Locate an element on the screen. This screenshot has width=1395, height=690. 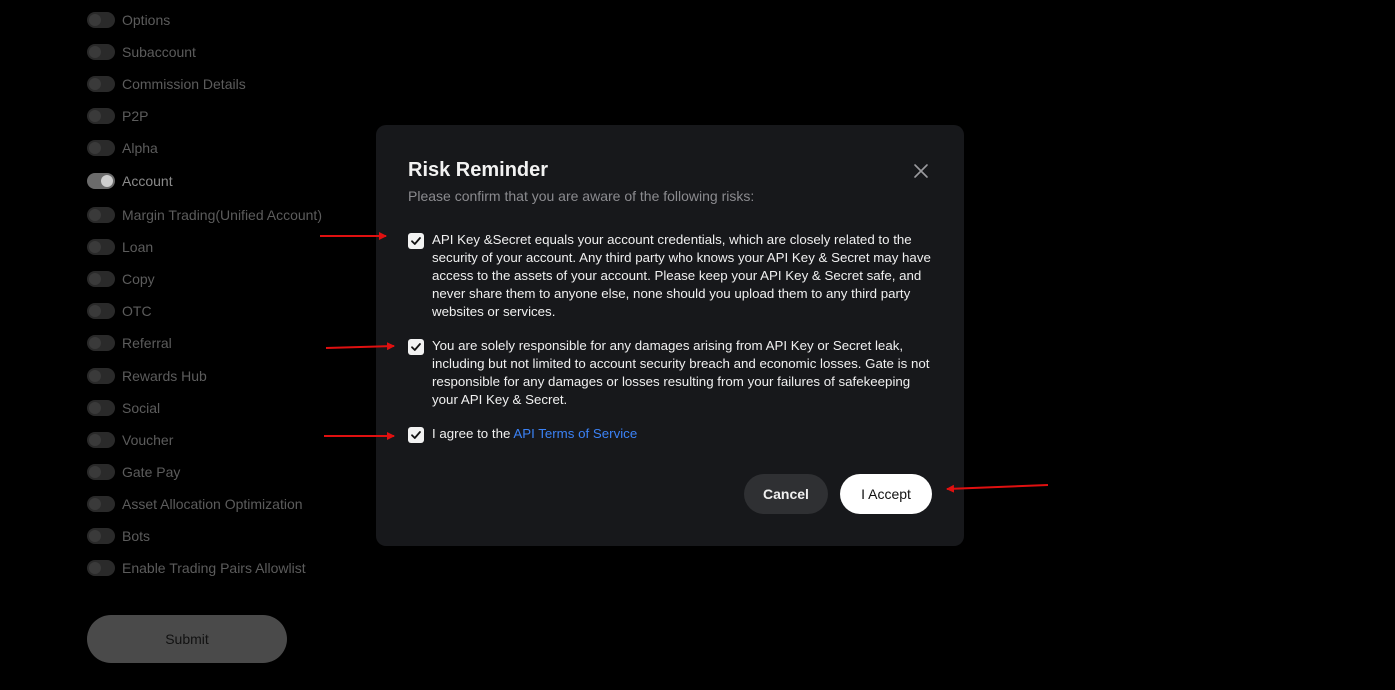
agree-terms-text: I agree to the API Terms of Service is located at coordinates (534, 434).